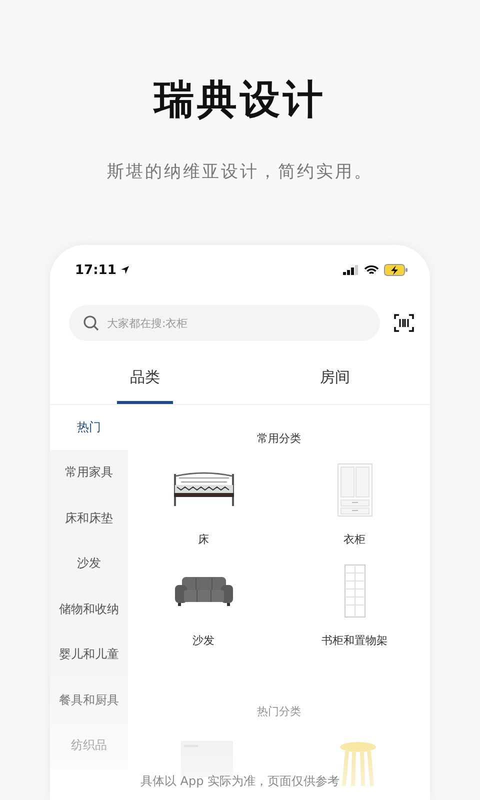  What do you see at coordinates (145, 372) in the screenshot?
I see `category-tab: 品类` at bounding box center [145, 372].